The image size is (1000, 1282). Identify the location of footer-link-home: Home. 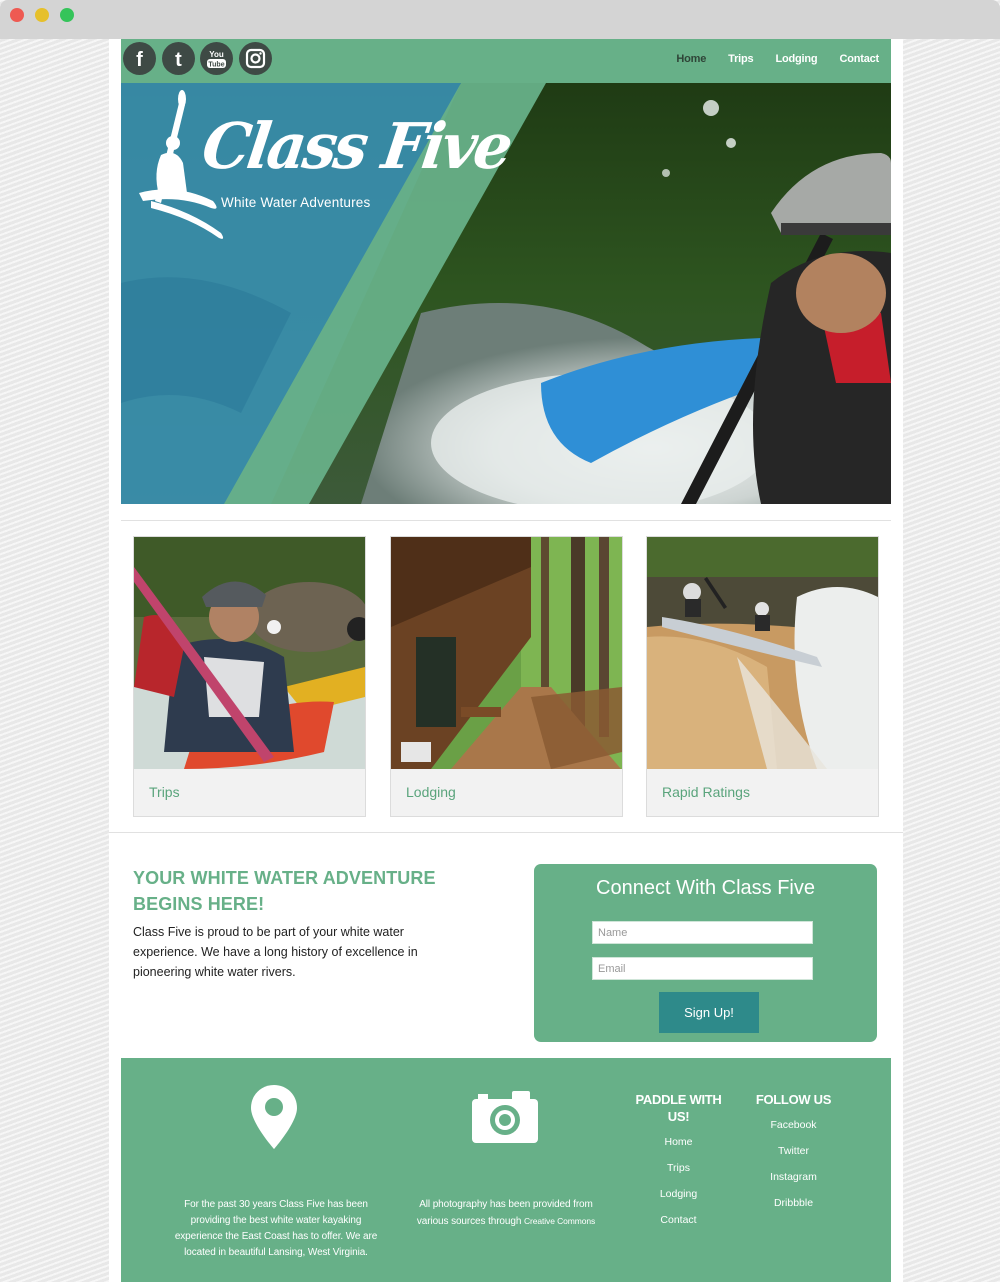
(678, 1142).